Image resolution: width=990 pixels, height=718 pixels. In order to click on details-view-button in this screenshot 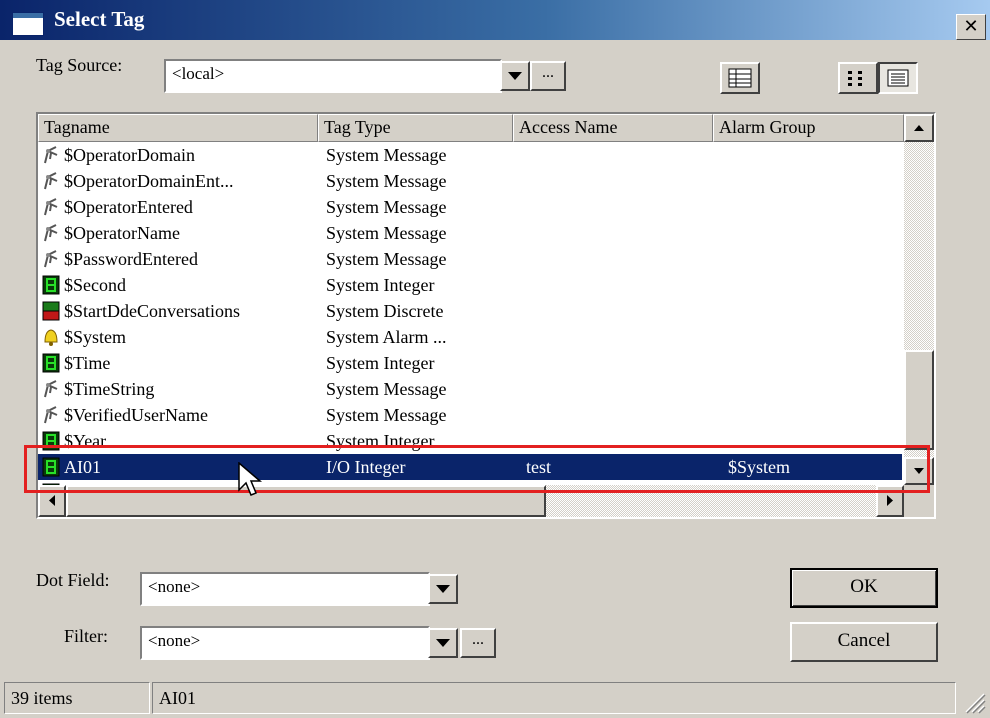, I will do `click(898, 78)`.